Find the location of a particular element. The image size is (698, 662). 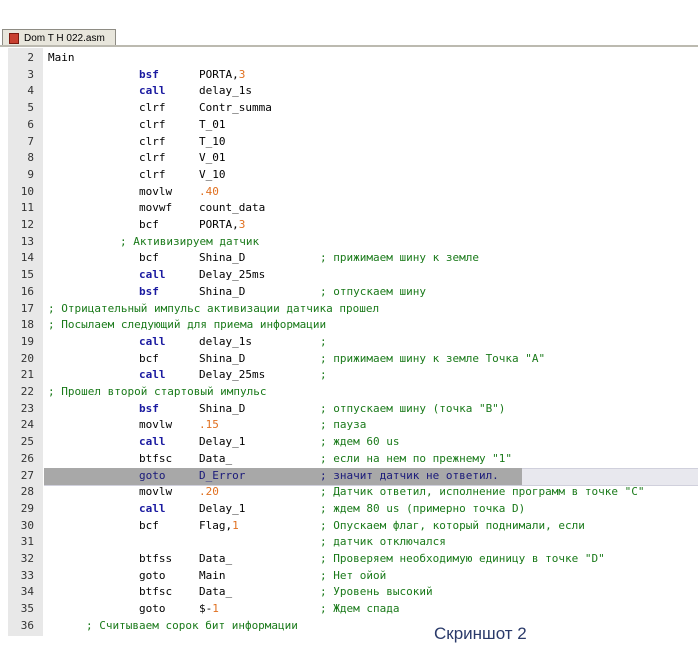

code-line: 35 goto $-1 ; Ждем спада is located at coordinates (349, 609).